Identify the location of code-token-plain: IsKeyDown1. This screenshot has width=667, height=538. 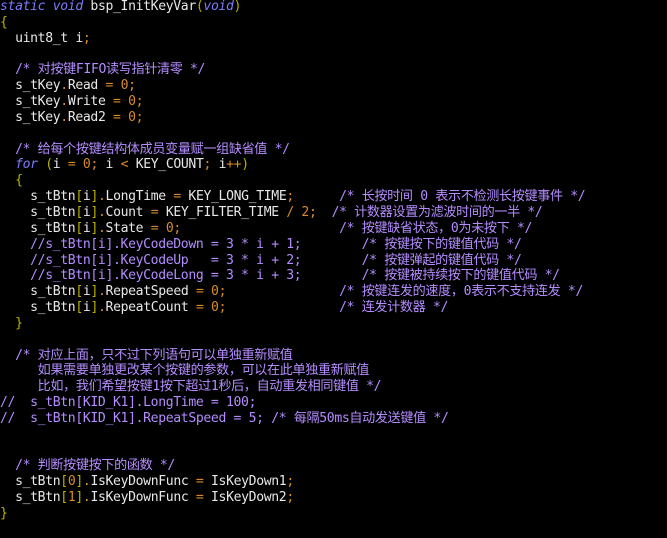
(249, 482).